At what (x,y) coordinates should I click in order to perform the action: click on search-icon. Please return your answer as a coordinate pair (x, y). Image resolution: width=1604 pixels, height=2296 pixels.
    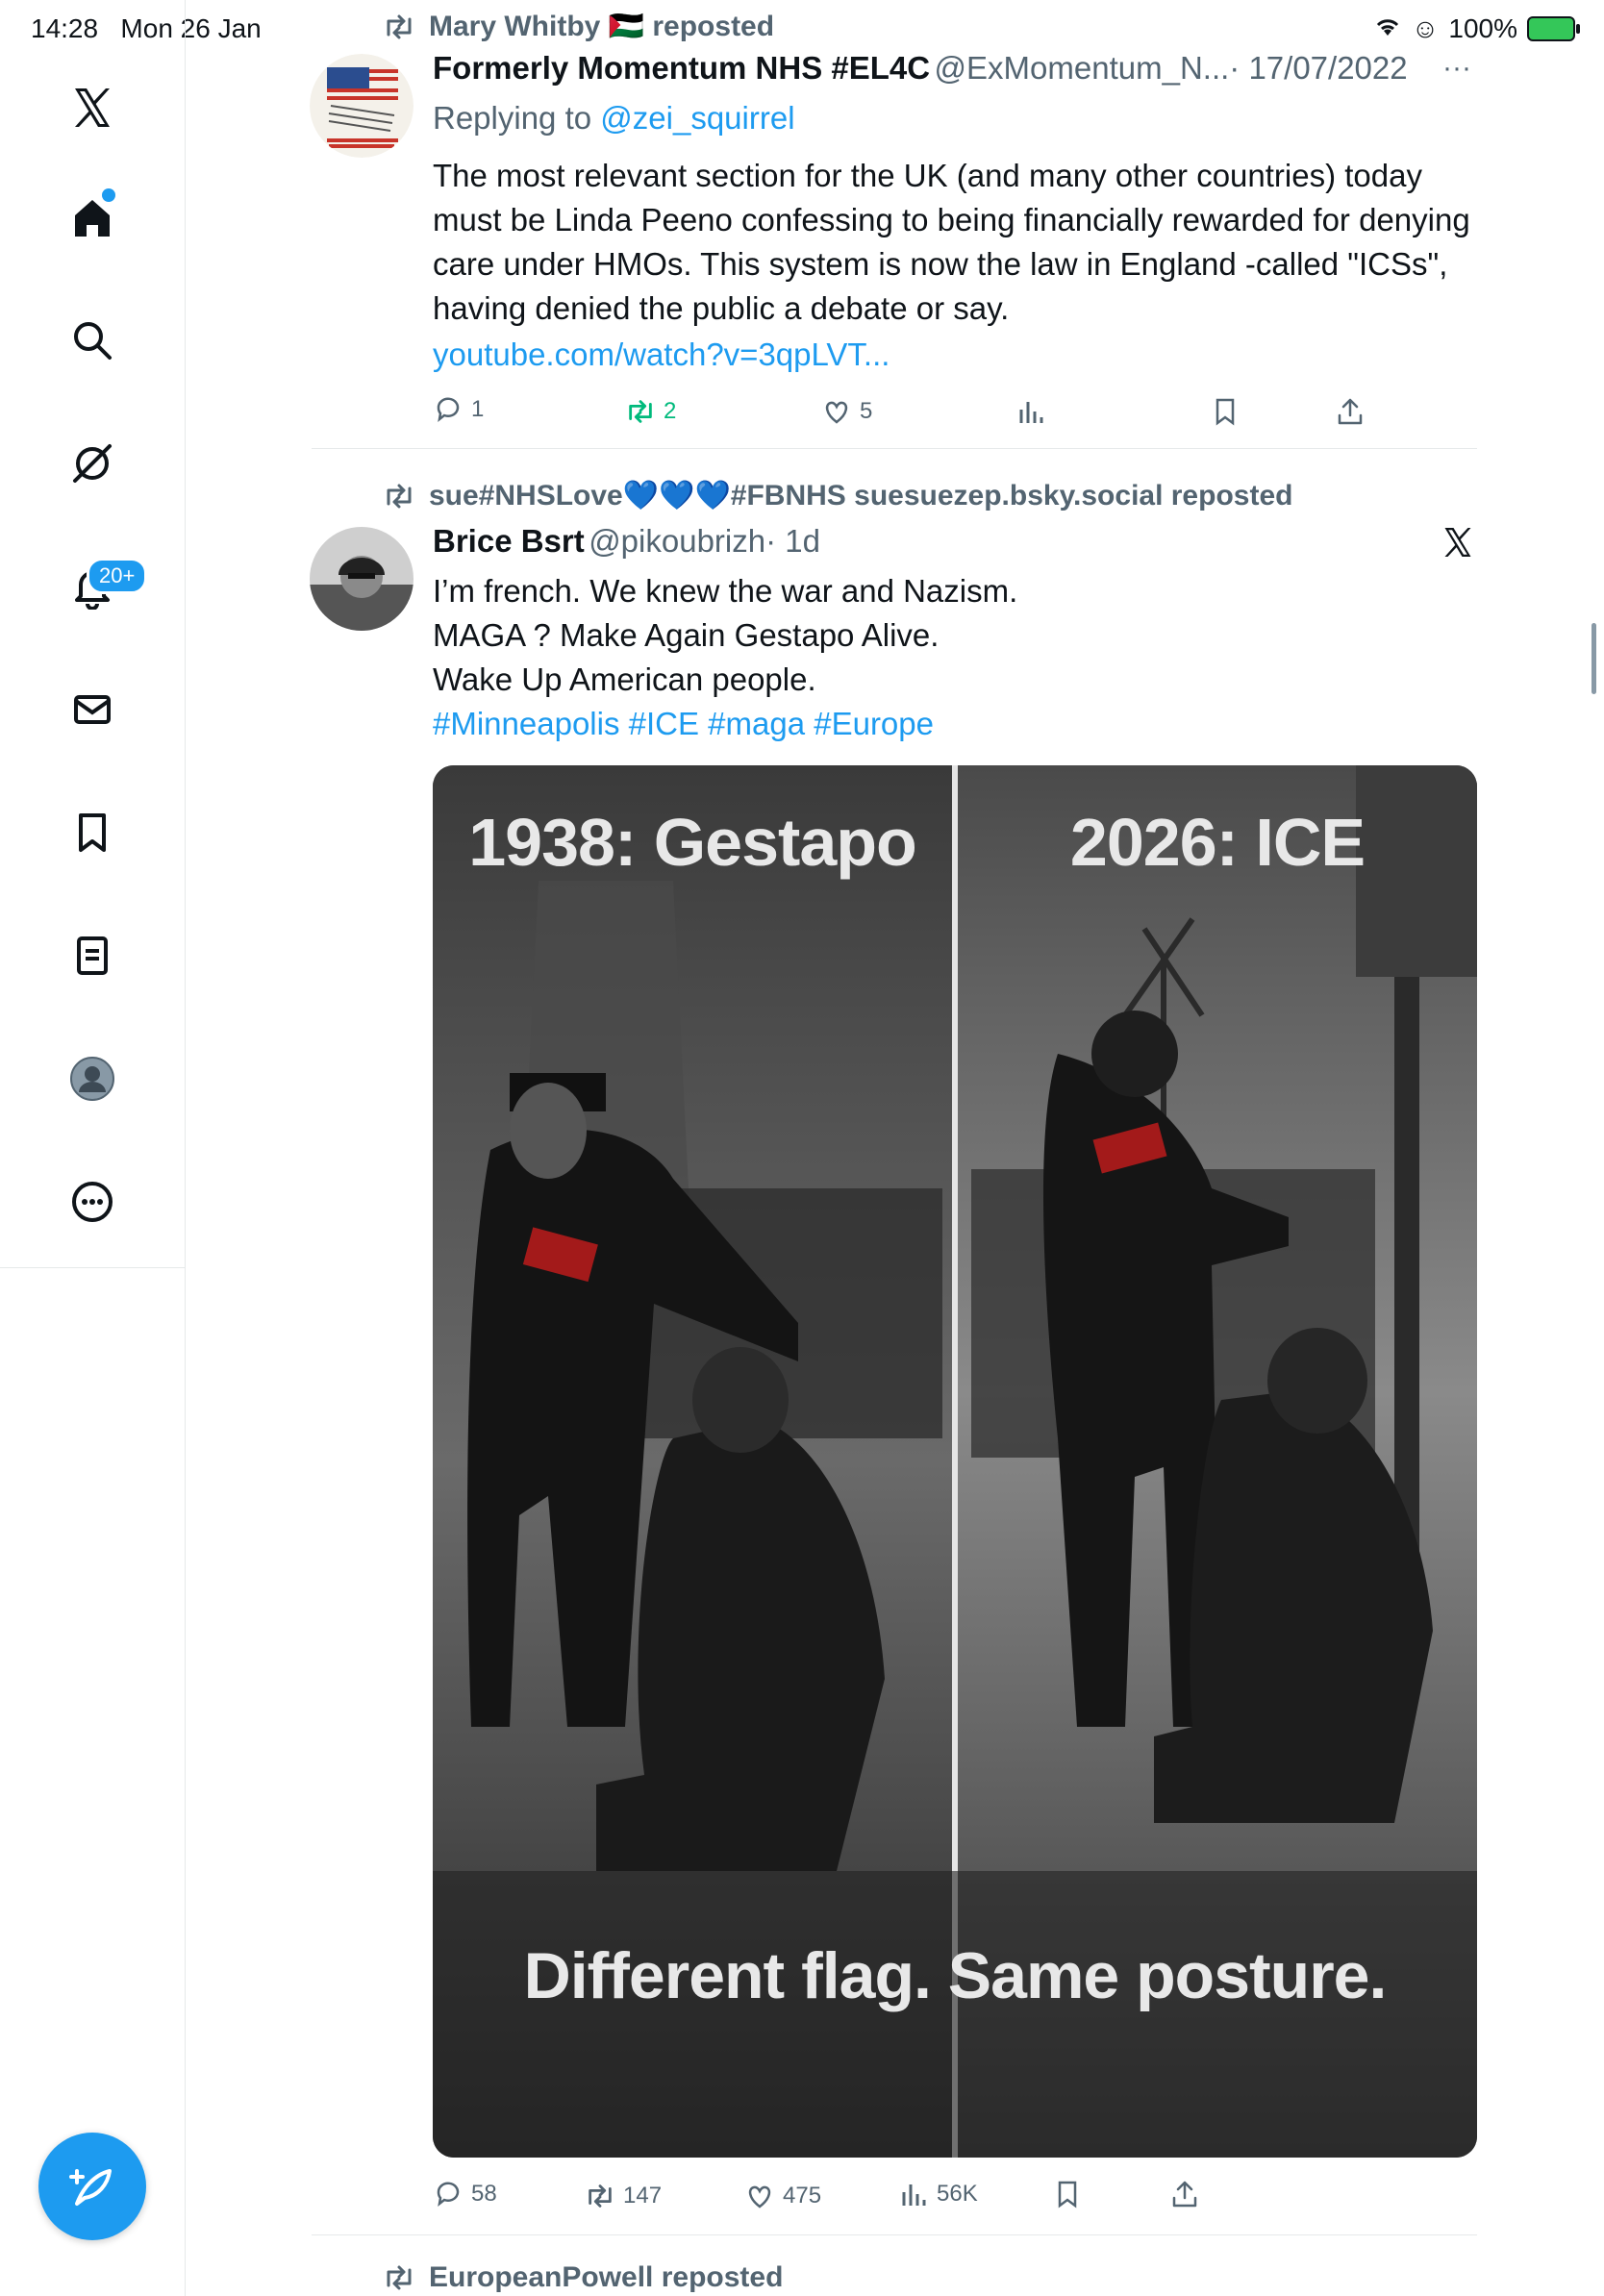
    Looking at the image, I should click on (92, 340).